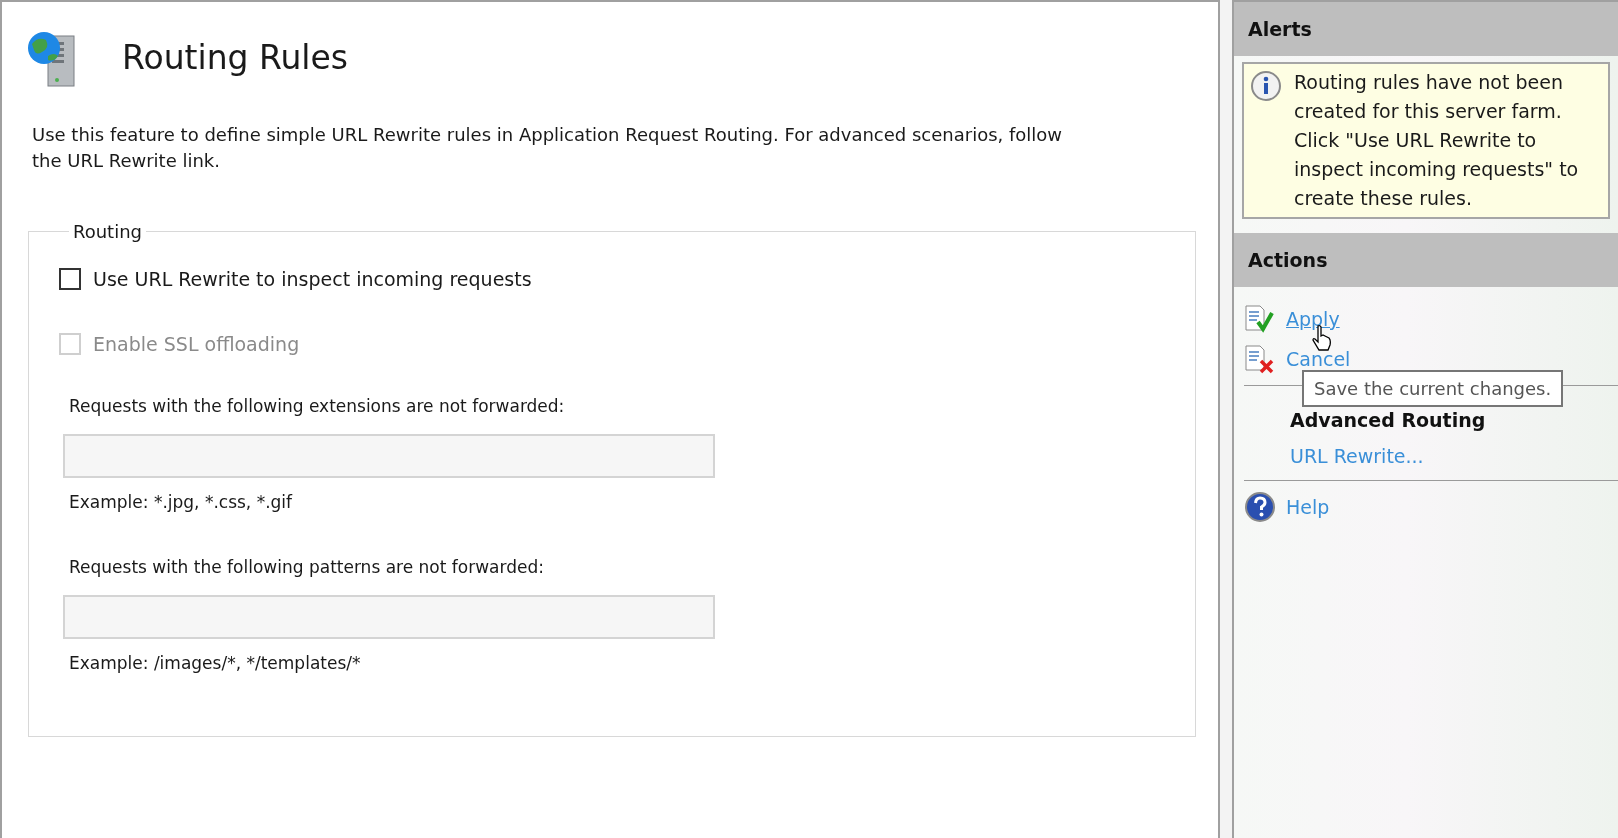  What do you see at coordinates (1260, 319) in the screenshot?
I see `document-check-icon` at bounding box center [1260, 319].